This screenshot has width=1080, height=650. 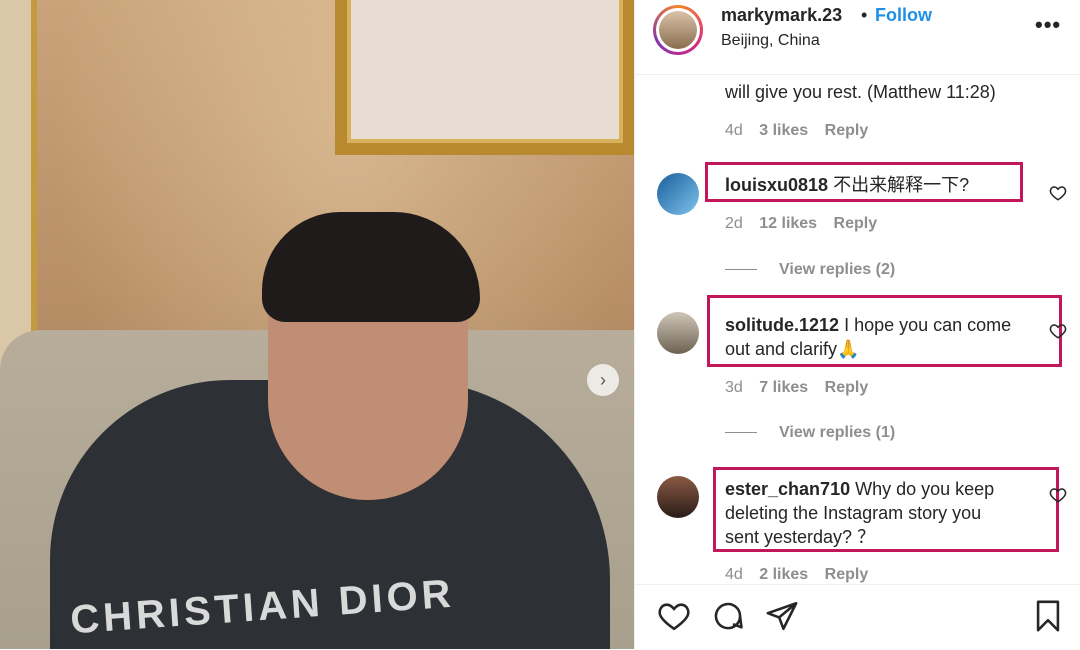 I want to click on bookmark-icon, so click(x=1048, y=616).